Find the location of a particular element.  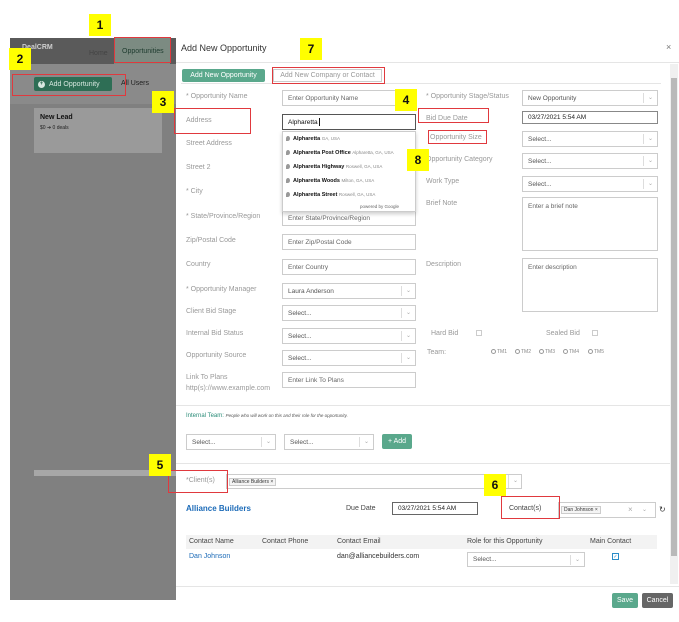

team-radio-tm1: TM1 is located at coordinates (499, 352).